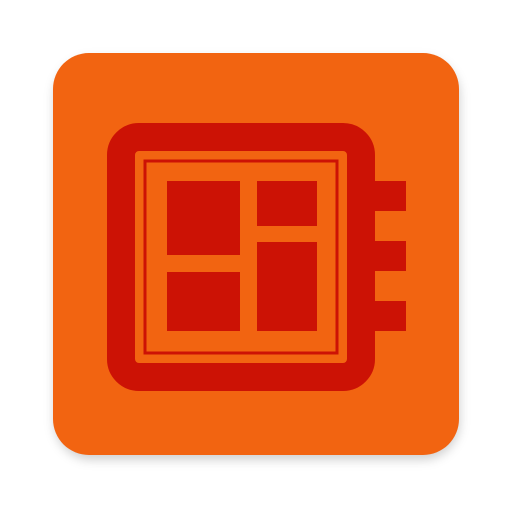 This screenshot has height=512, width=512. Describe the element at coordinates (203, 301) in the screenshot. I see `block-bottom-left` at that location.